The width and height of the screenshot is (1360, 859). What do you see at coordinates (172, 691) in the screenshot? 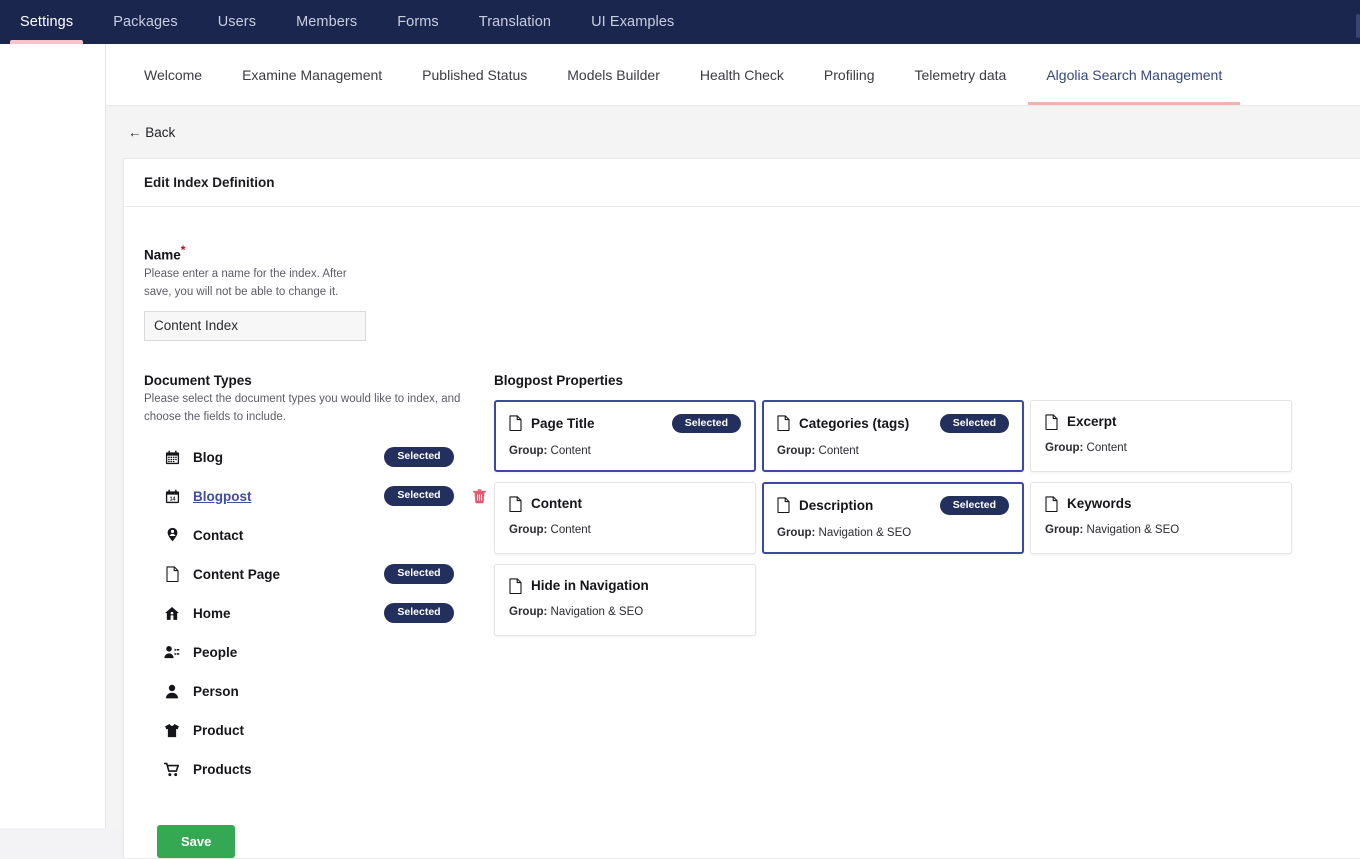
I see `person-icon` at bounding box center [172, 691].